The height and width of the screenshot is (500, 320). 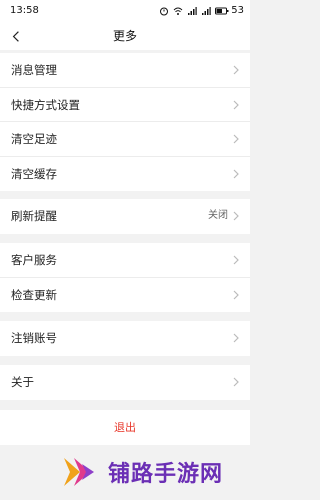 I want to click on page-title: 更多, so click(x=124, y=36).